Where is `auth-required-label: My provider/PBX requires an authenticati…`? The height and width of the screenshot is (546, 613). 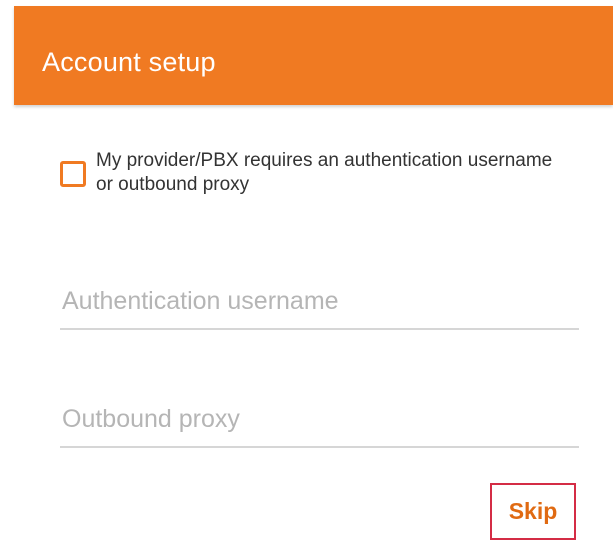 auth-required-label: My provider/PBX requires an authenticati… is located at coordinates (331, 173).